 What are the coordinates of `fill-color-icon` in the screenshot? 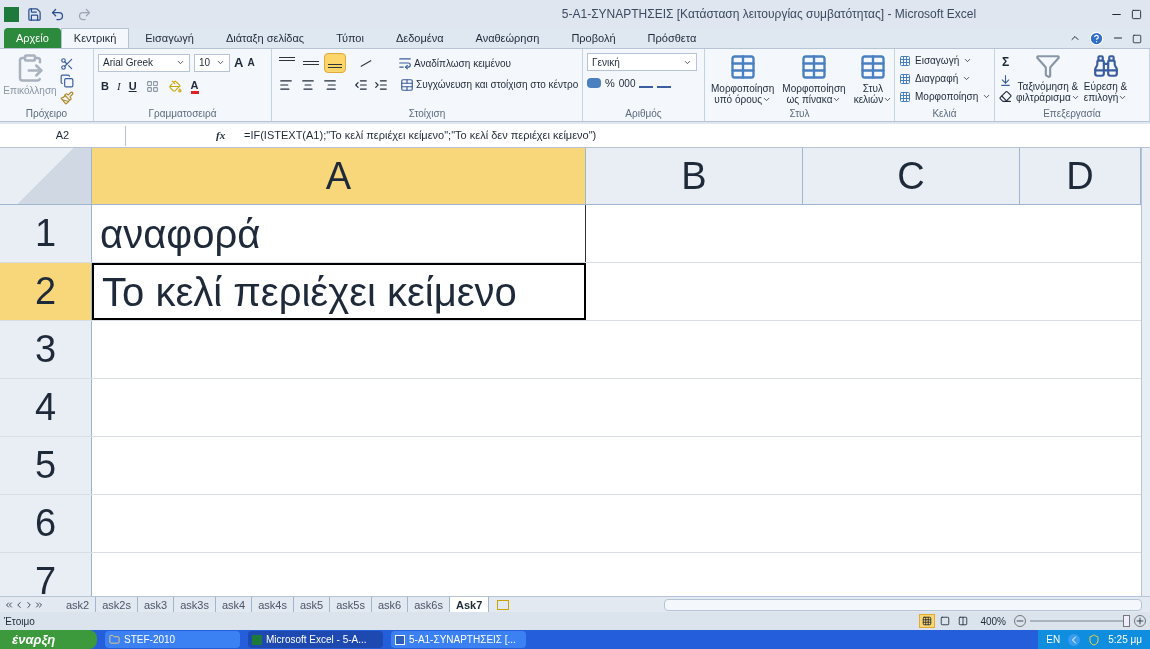 It's located at (175, 86).